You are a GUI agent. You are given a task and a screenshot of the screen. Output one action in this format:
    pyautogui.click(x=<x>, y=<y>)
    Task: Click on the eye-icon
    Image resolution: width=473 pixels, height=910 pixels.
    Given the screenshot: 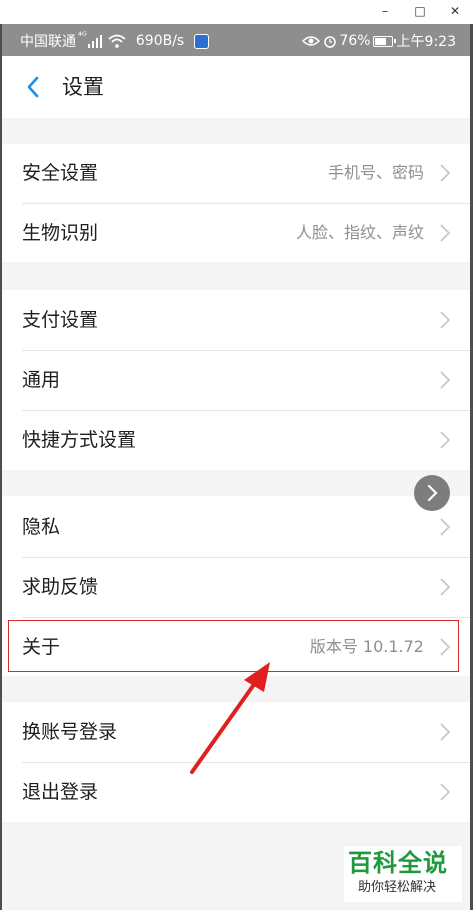 What is the action you would take?
    pyautogui.click(x=311, y=41)
    